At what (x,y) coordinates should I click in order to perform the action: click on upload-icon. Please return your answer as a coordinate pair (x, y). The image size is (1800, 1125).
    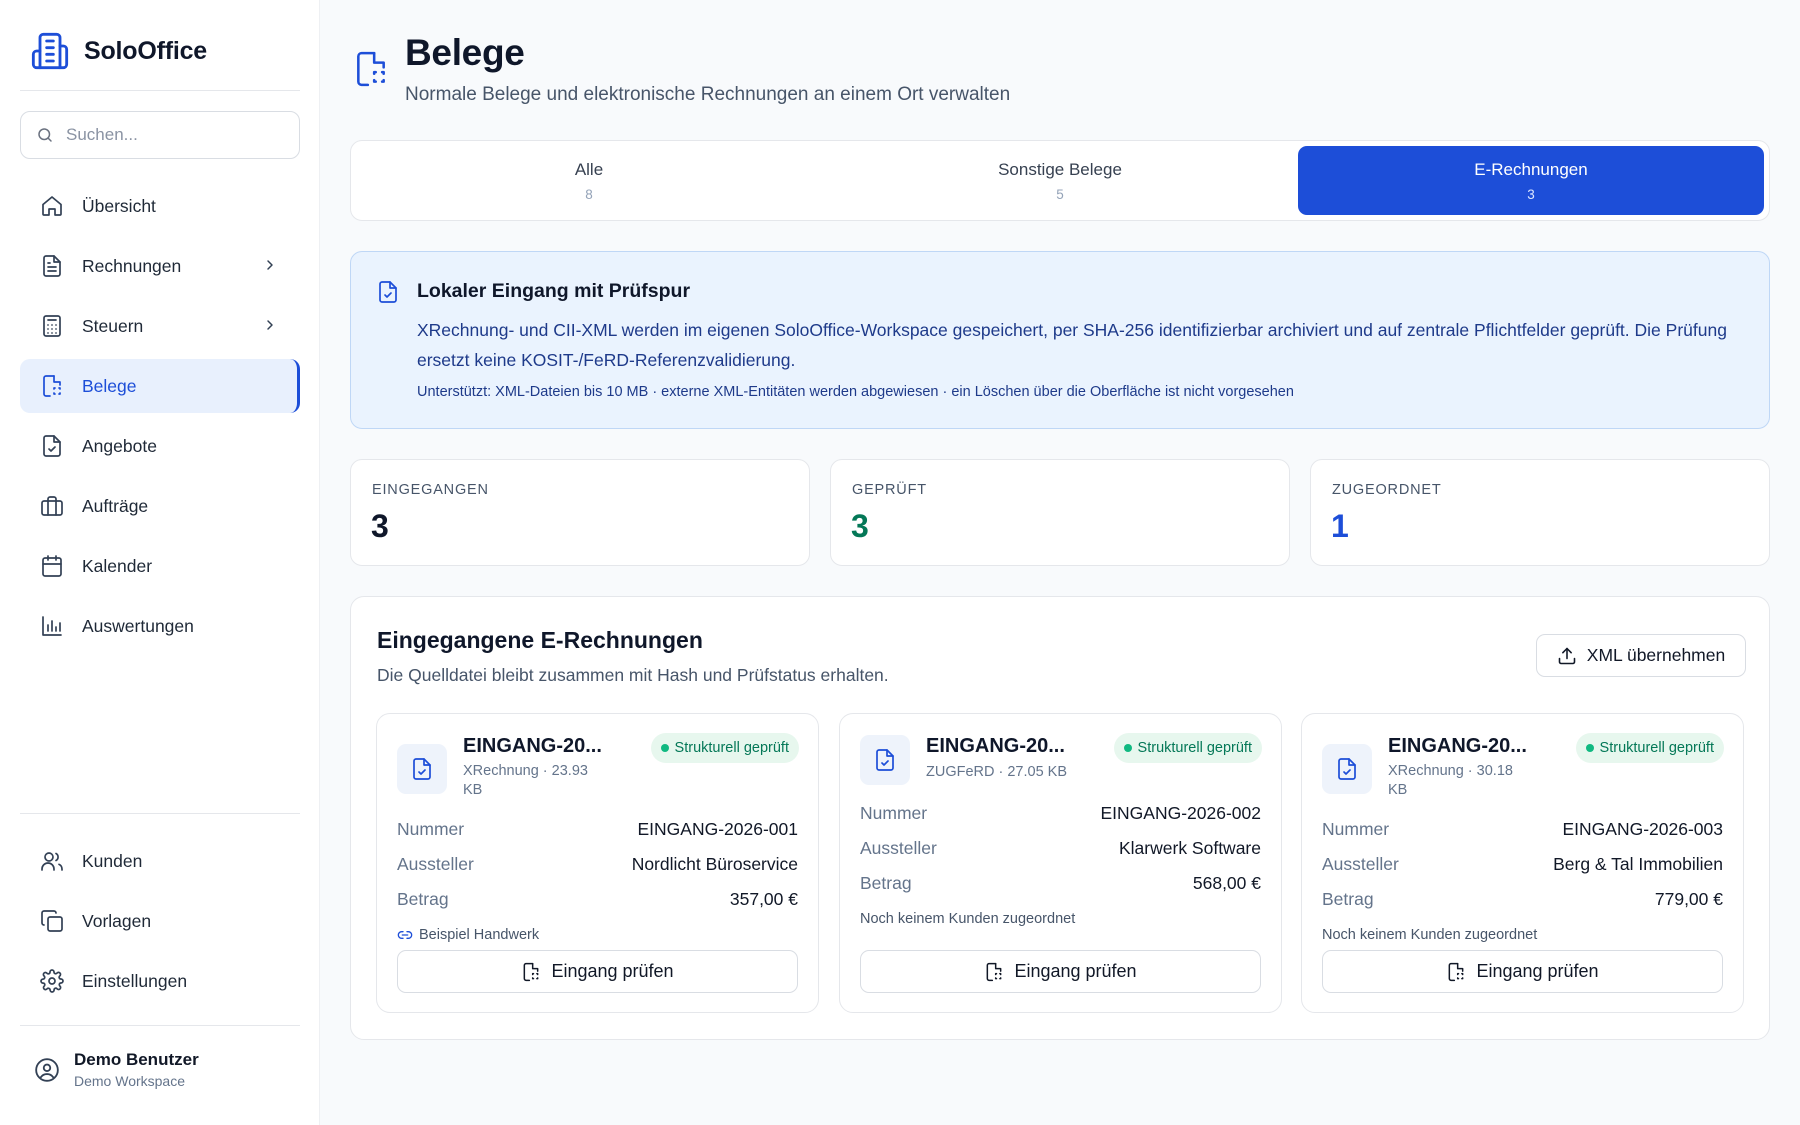
    Looking at the image, I should click on (1567, 656).